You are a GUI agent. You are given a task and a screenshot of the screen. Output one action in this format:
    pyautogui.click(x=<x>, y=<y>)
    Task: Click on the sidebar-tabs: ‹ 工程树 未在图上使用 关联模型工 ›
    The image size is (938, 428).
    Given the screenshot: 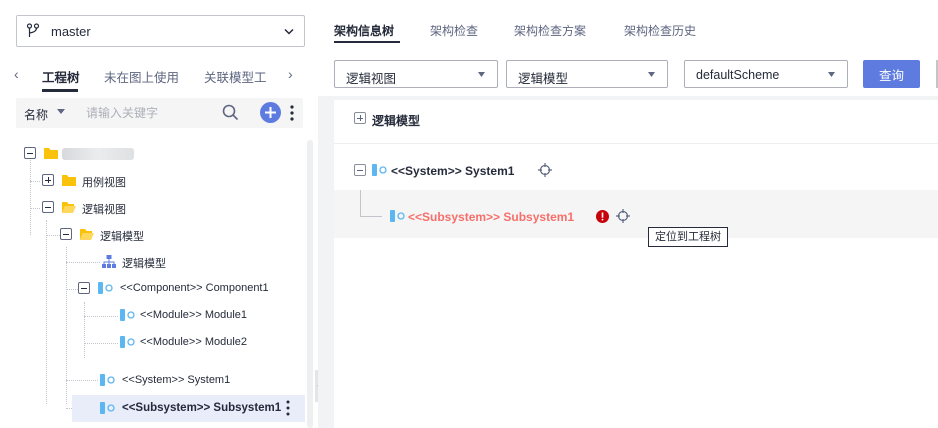 What is the action you would take?
    pyautogui.click(x=157, y=75)
    